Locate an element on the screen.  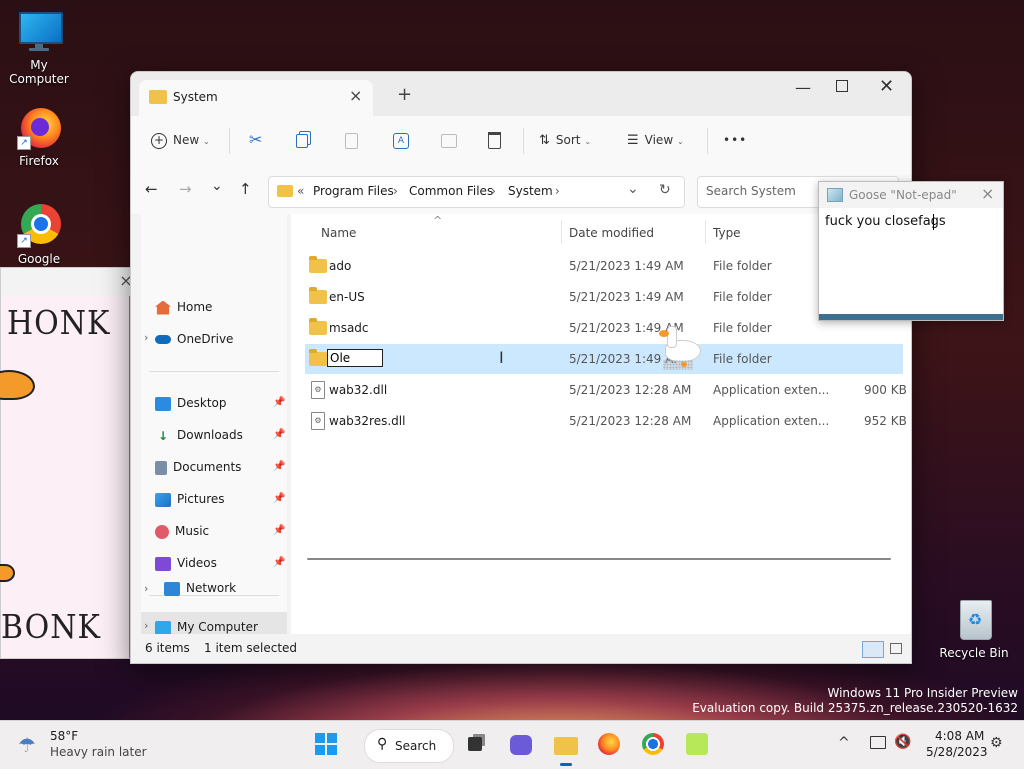
cut-button: ✂ is located at coordinates (255, 140).